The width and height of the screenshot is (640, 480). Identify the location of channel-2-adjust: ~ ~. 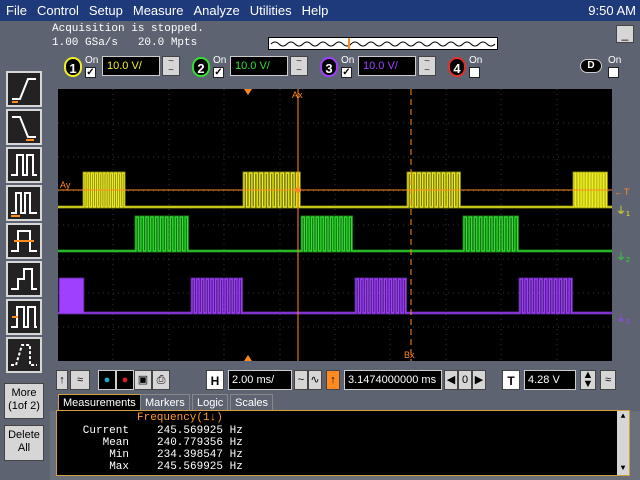
(299, 66).